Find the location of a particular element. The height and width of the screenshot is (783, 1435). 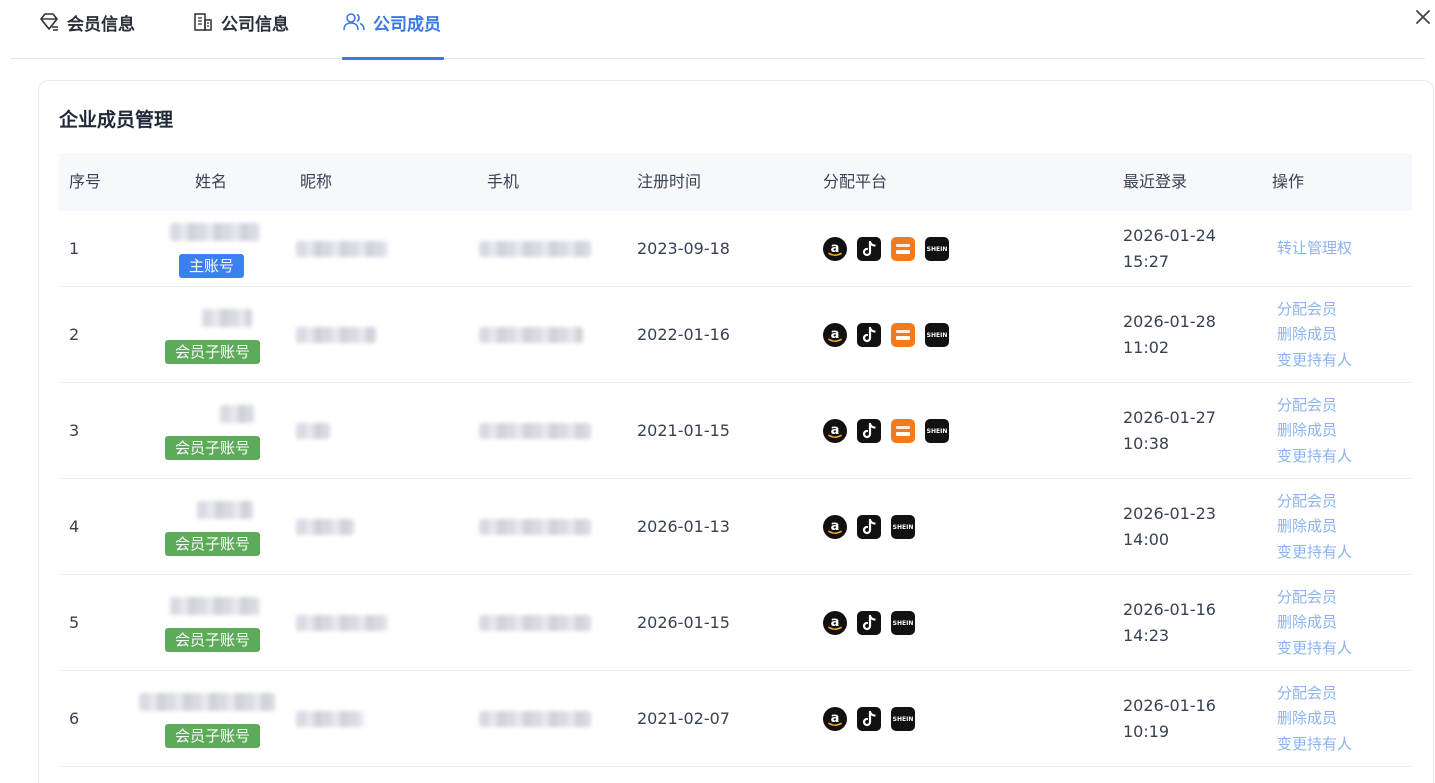

column-header: 手机 is located at coordinates (503, 181).